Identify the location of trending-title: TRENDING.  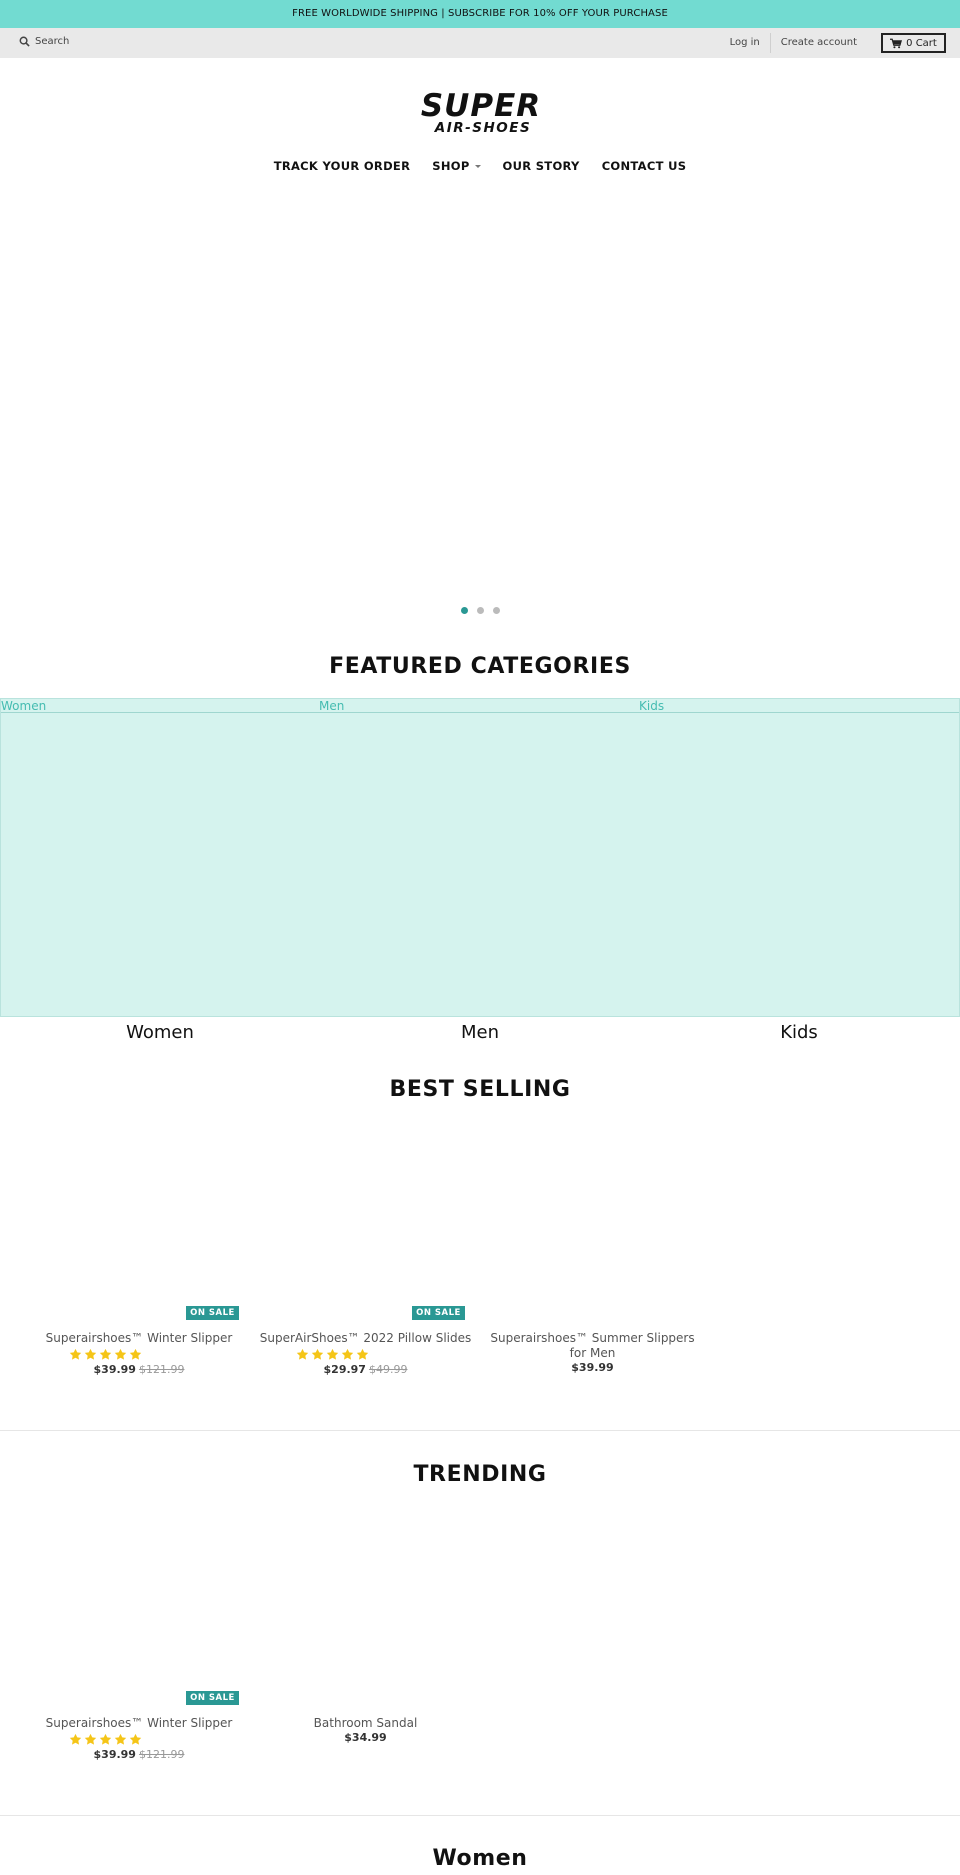
(480, 1474).